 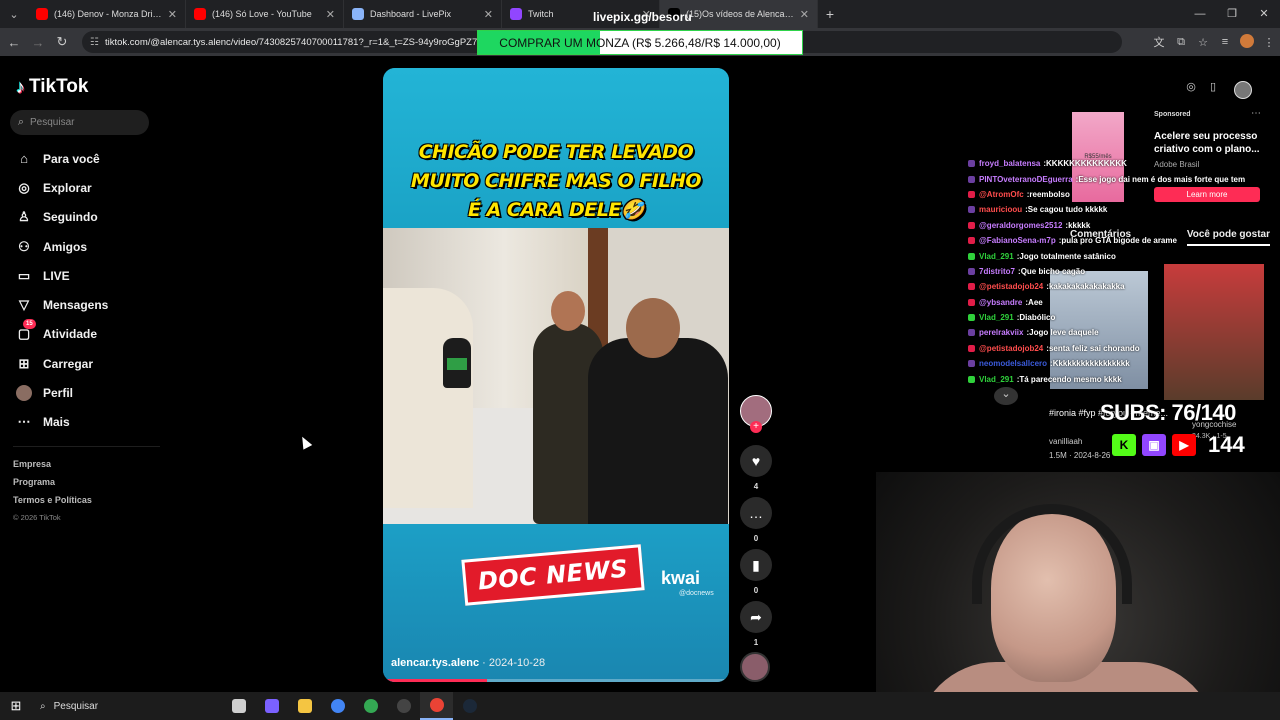 What do you see at coordinates (91, 304) in the screenshot?
I see `sidebar-item-messages: ▽ Mensagens` at bounding box center [91, 304].